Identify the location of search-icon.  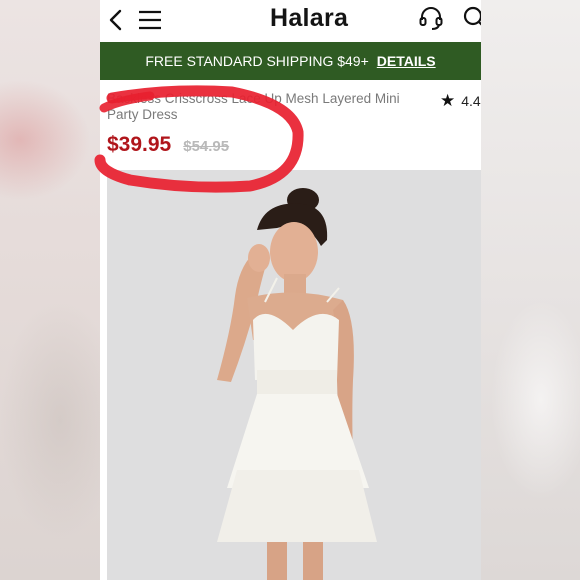
(471, 17).